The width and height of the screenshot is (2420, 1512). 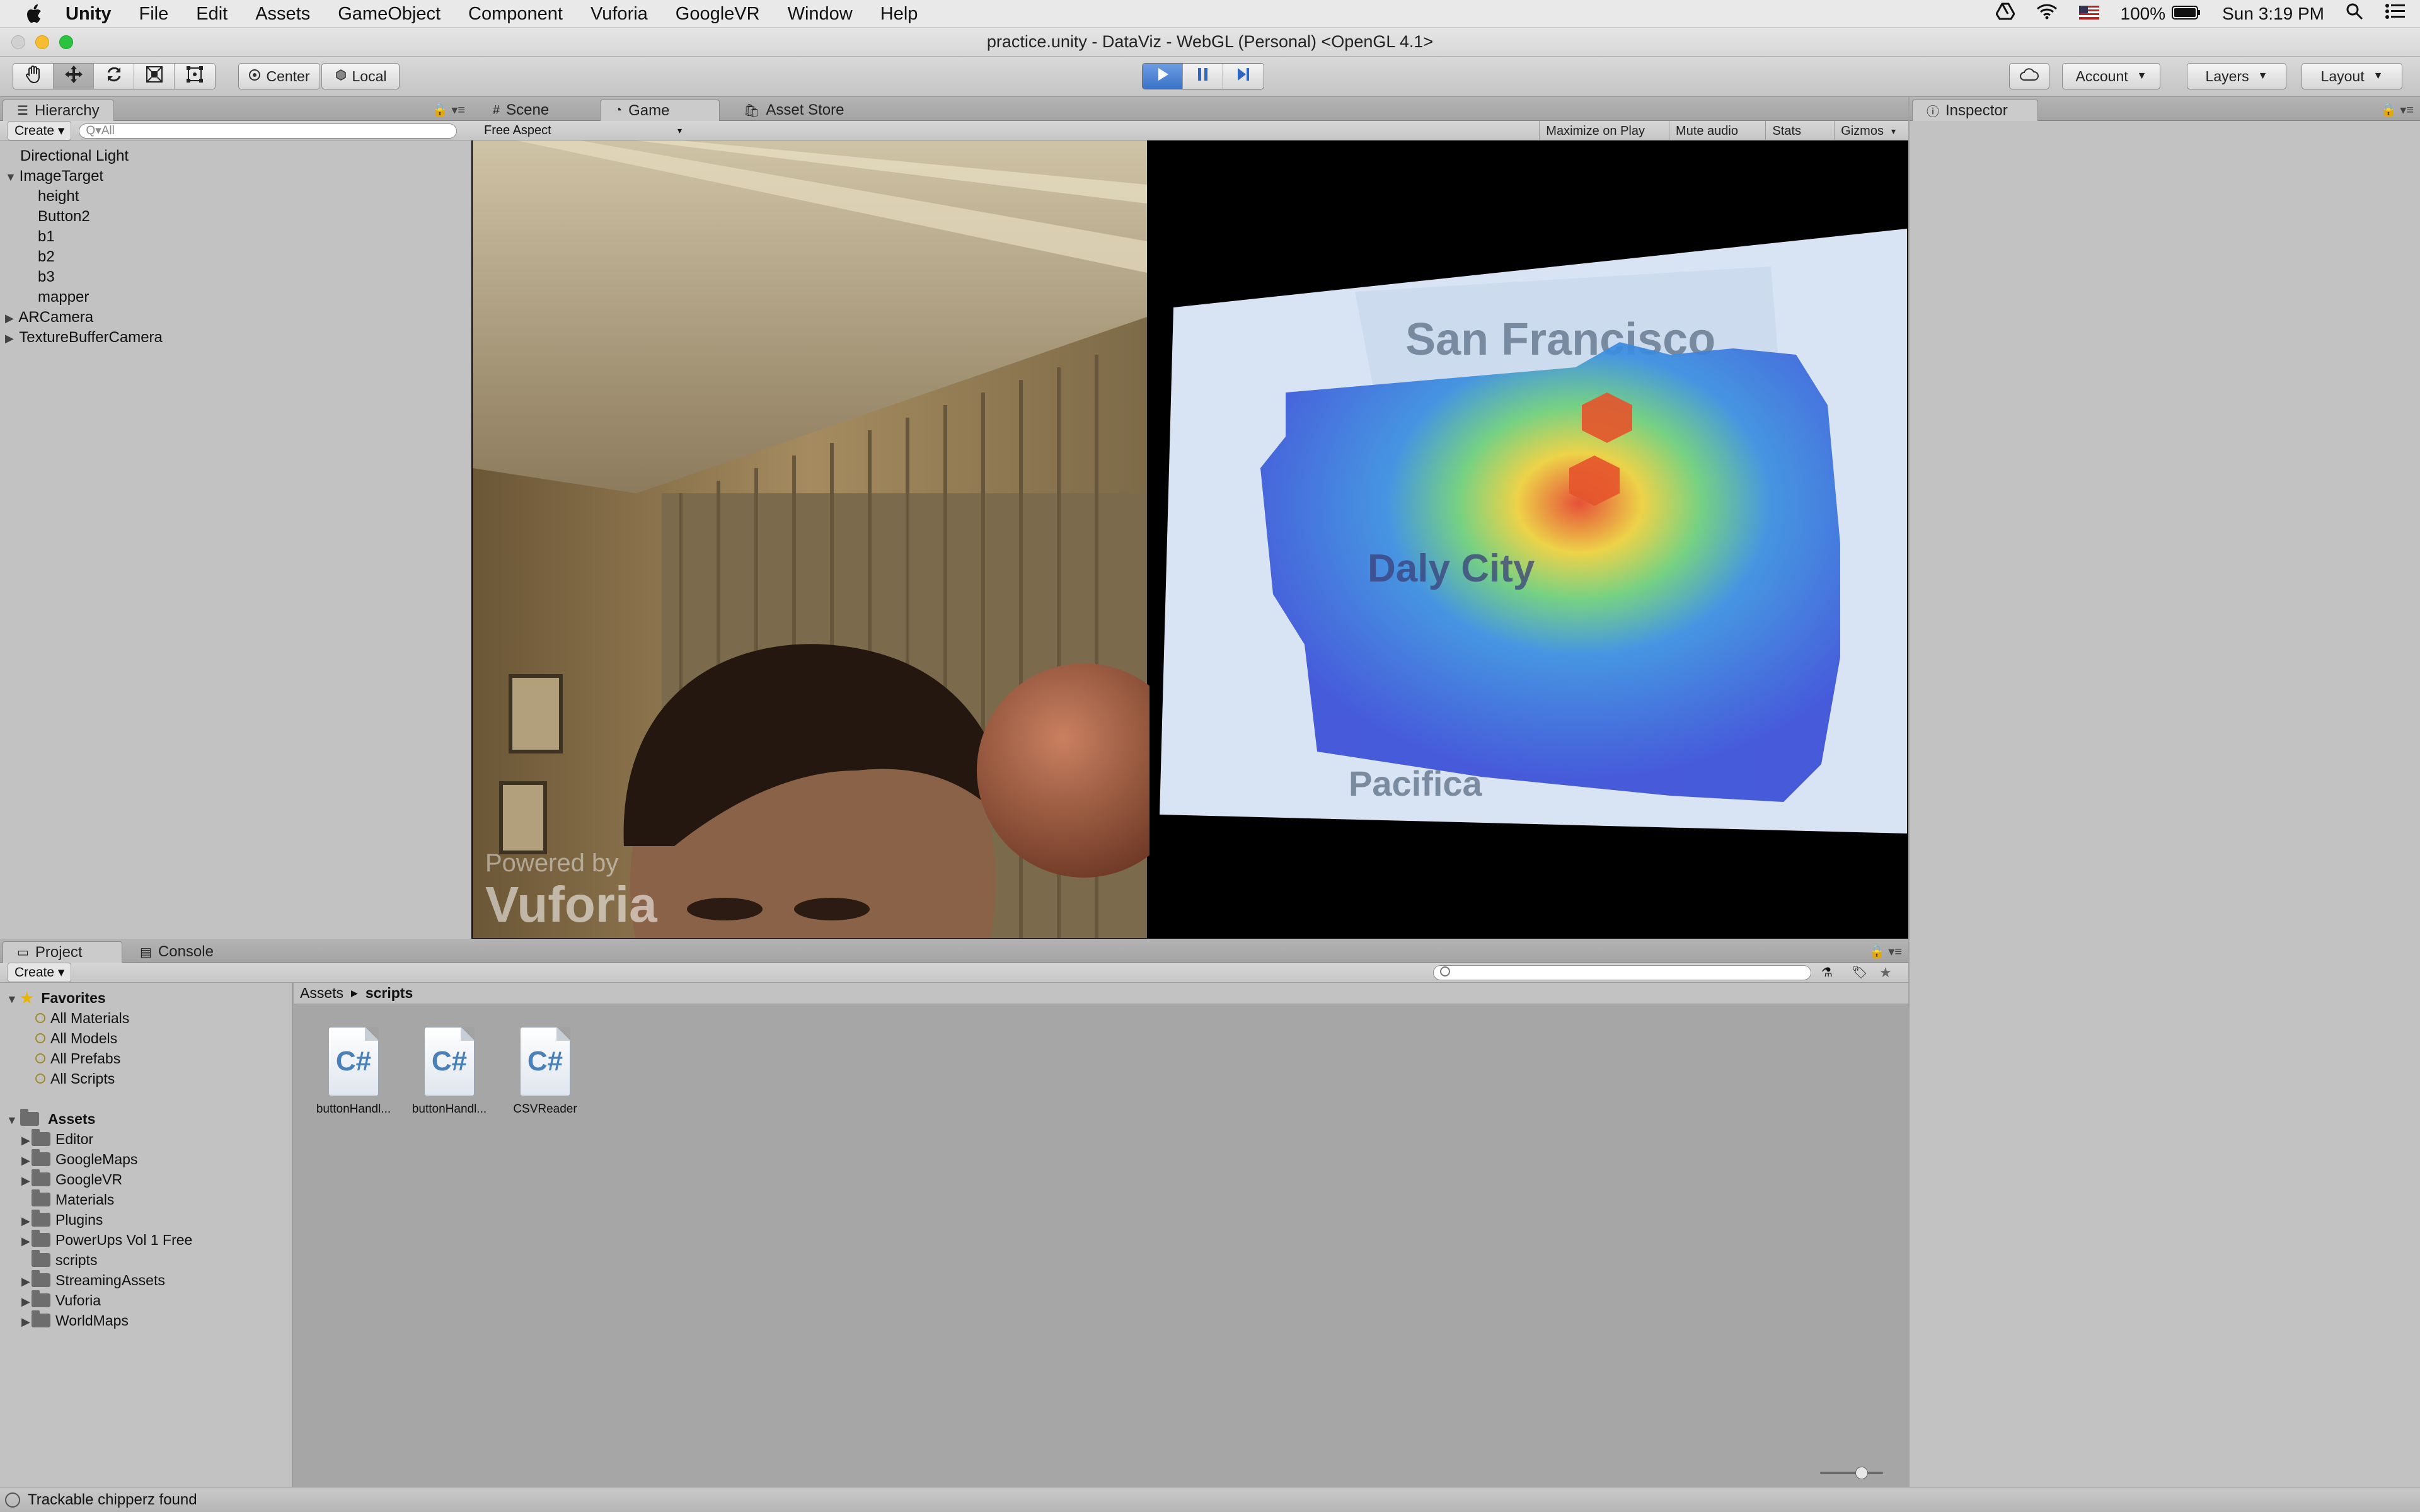 I want to click on menu-help: Help, so click(x=899, y=14).